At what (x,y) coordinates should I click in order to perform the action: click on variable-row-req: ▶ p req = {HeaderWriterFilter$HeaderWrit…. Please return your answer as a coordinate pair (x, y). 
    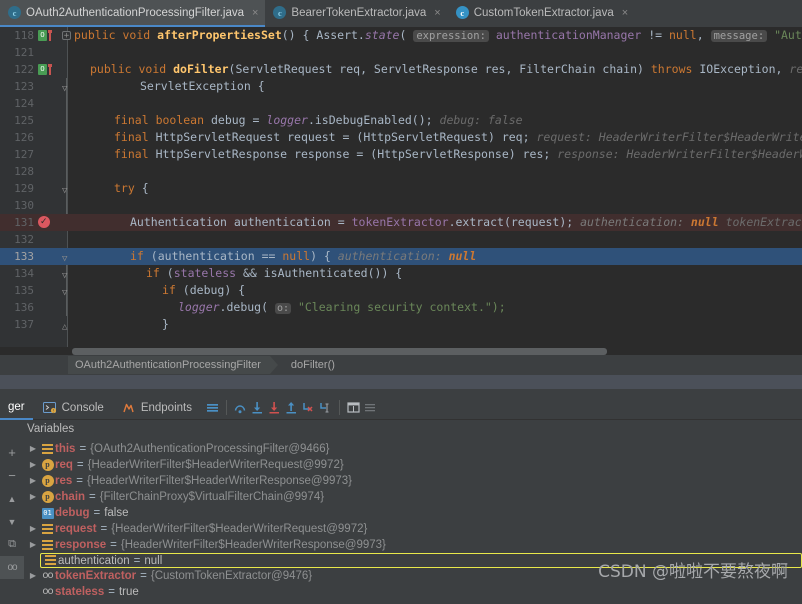
    Looking at the image, I should click on (413, 465).